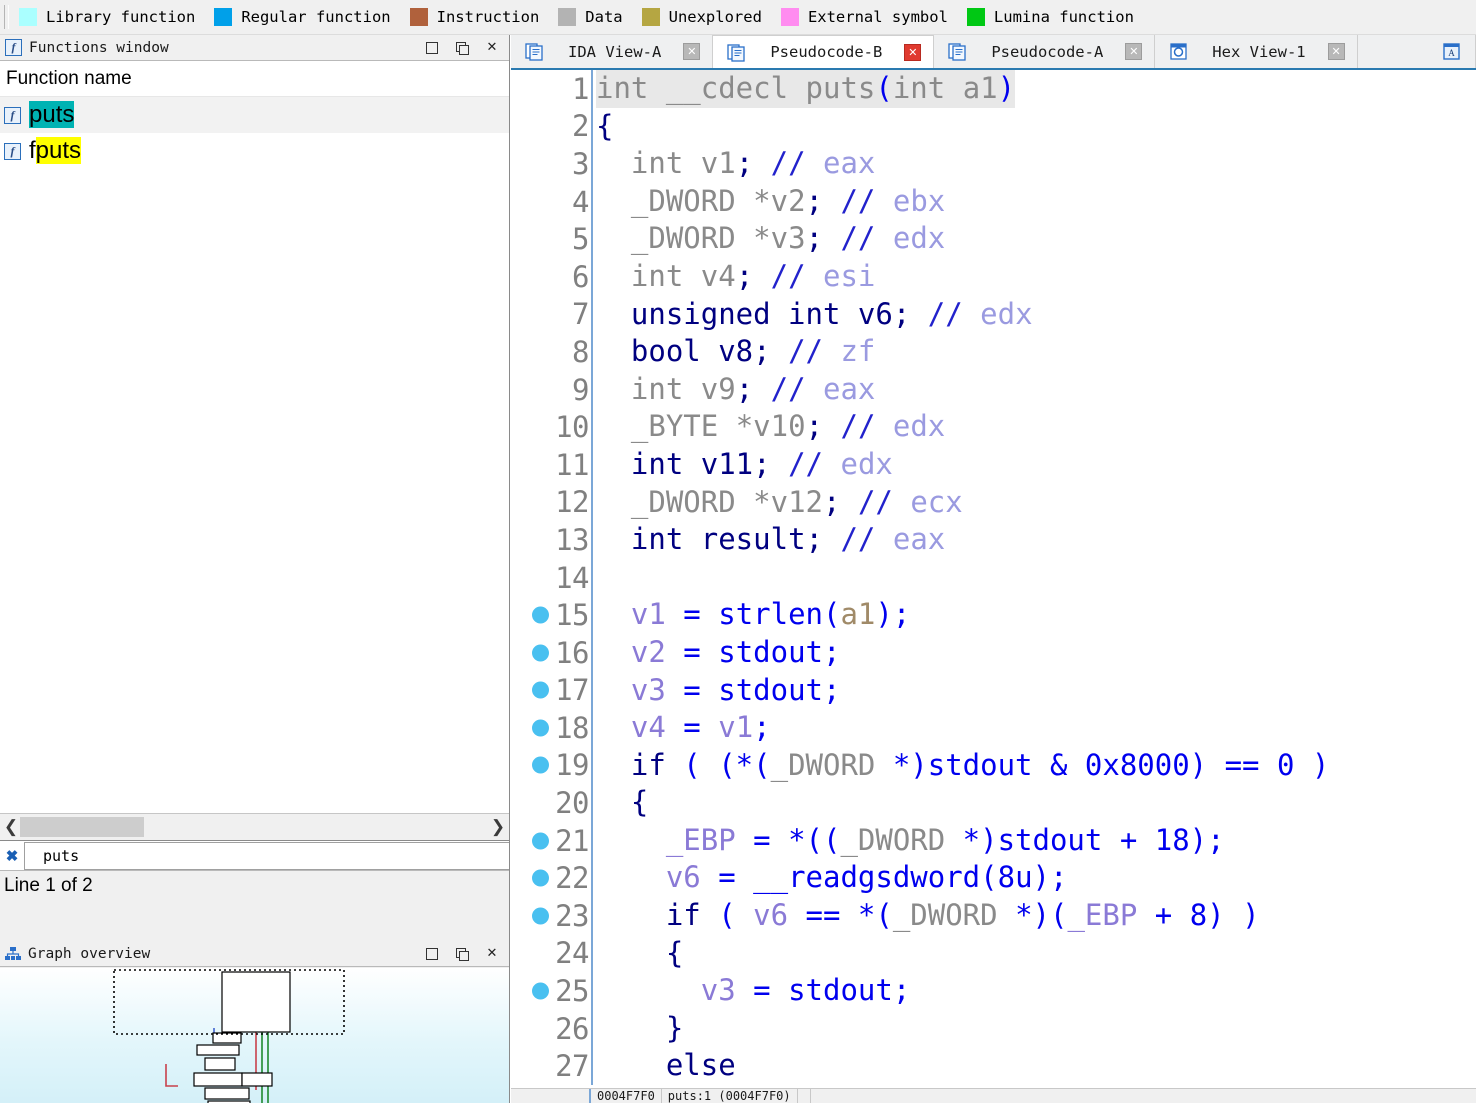 The width and height of the screenshot is (1476, 1103). What do you see at coordinates (1452, 51) in the screenshot?
I see `tab-structures: A` at bounding box center [1452, 51].